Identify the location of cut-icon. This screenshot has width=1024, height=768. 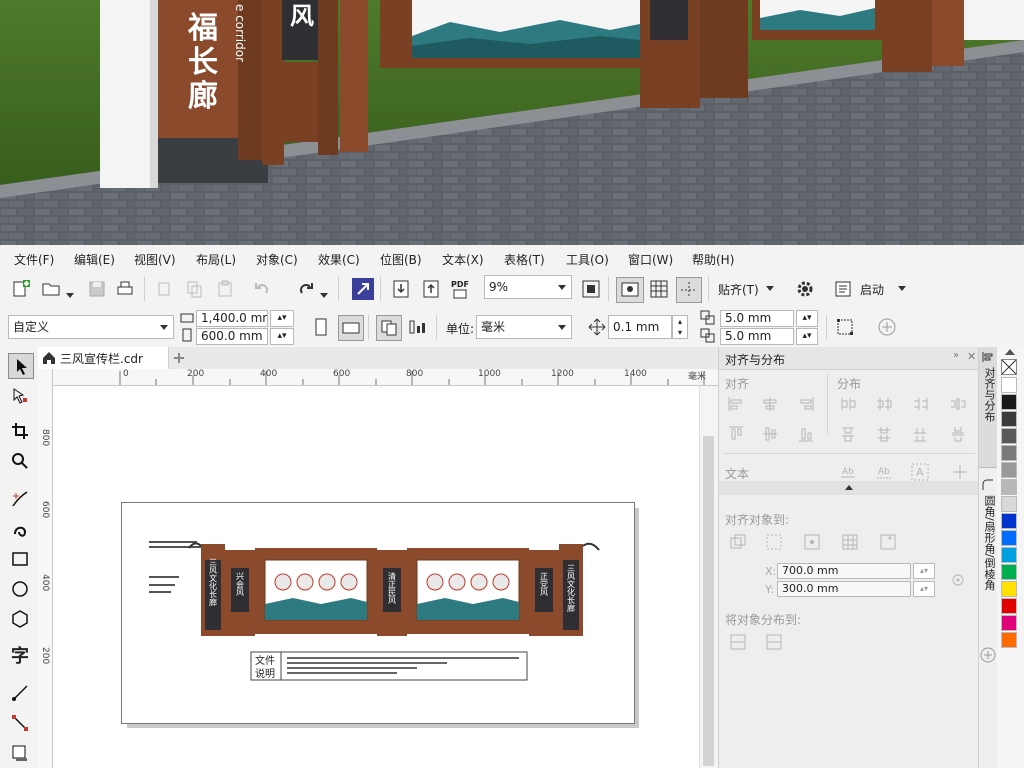
(165, 289).